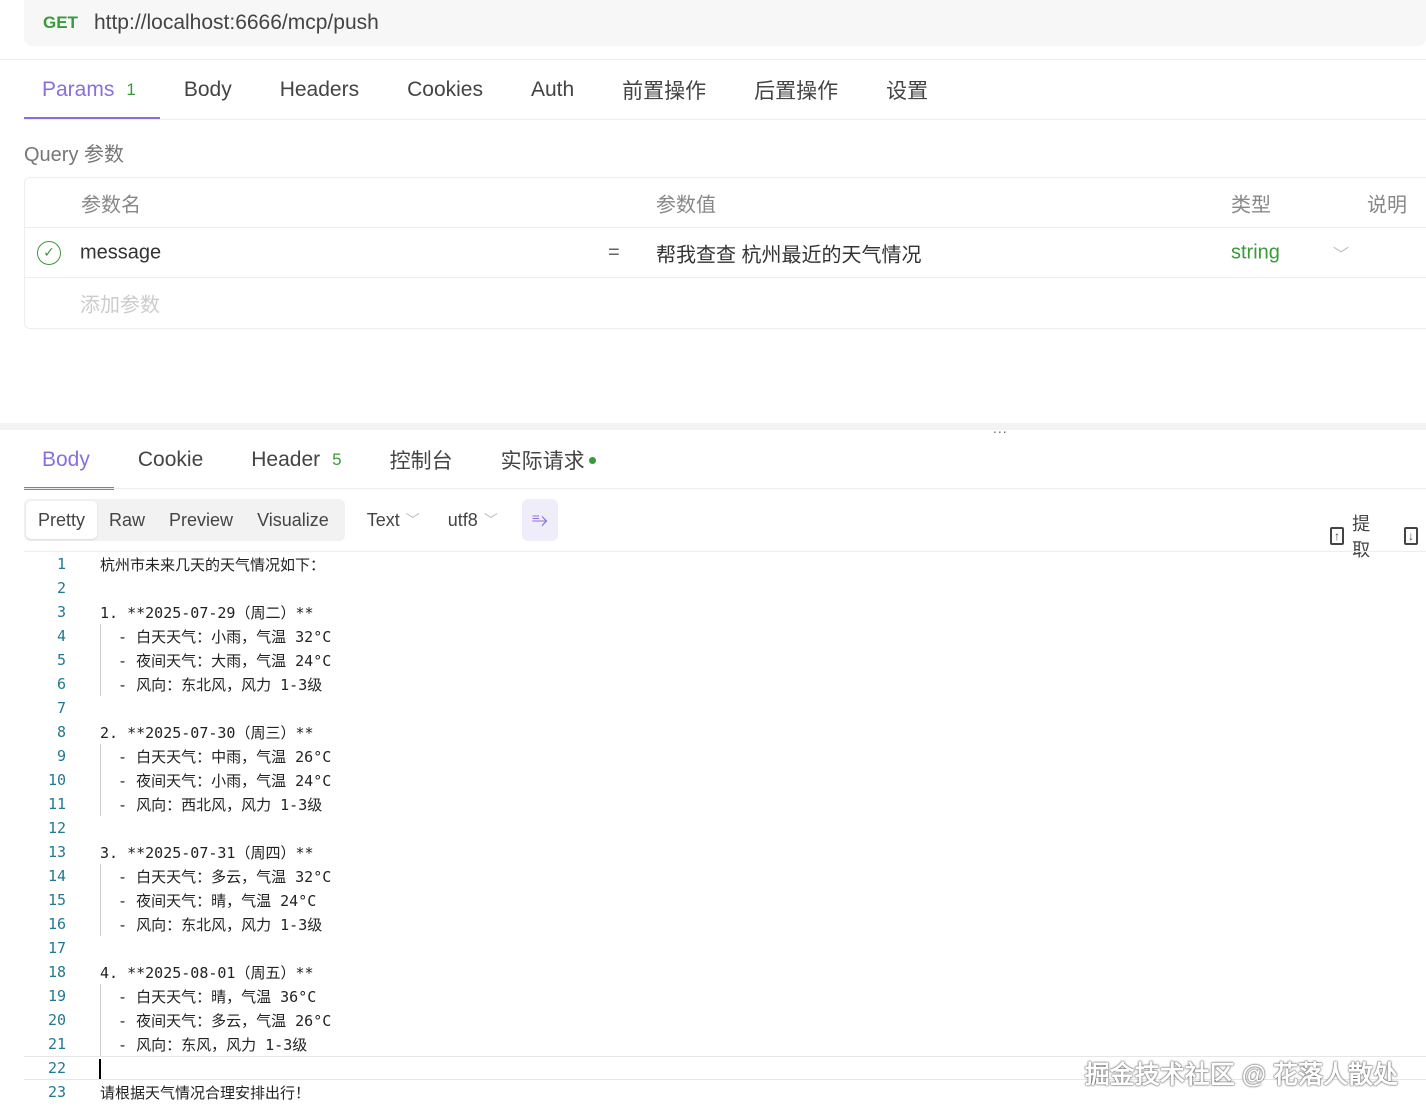 This screenshot has width=1426, height=1114. Describe the element at coordinates (69, 460) in the screenshot. I see `tab-response-body: Body` at that location.